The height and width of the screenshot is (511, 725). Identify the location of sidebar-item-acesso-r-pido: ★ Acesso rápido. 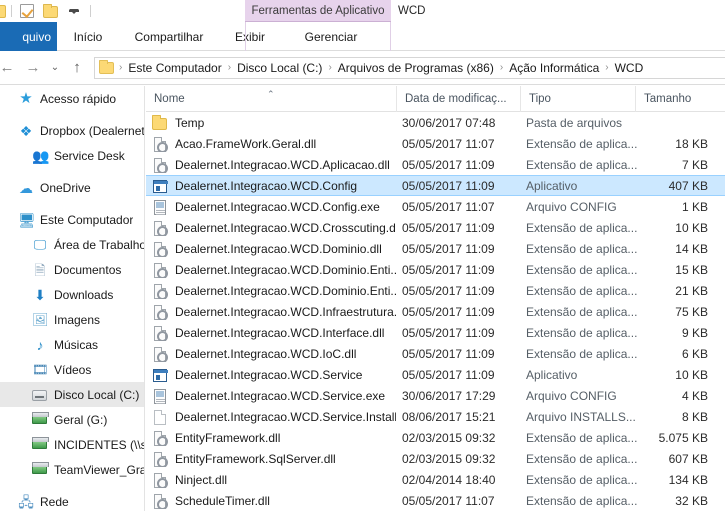
(72, 98).